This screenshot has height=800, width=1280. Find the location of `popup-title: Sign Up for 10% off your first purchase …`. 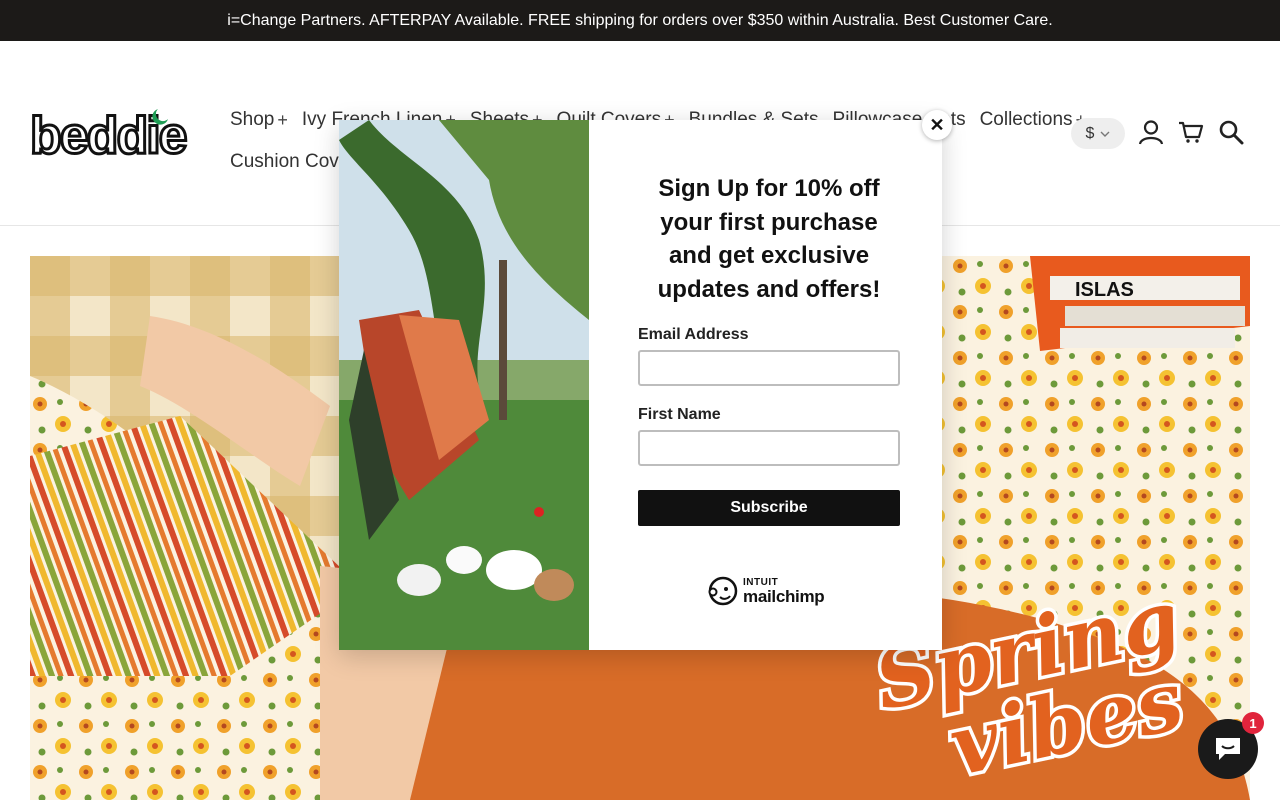

popup-title: Sign Up for 10% off your first purchase … is located at coordinates (769, 239).